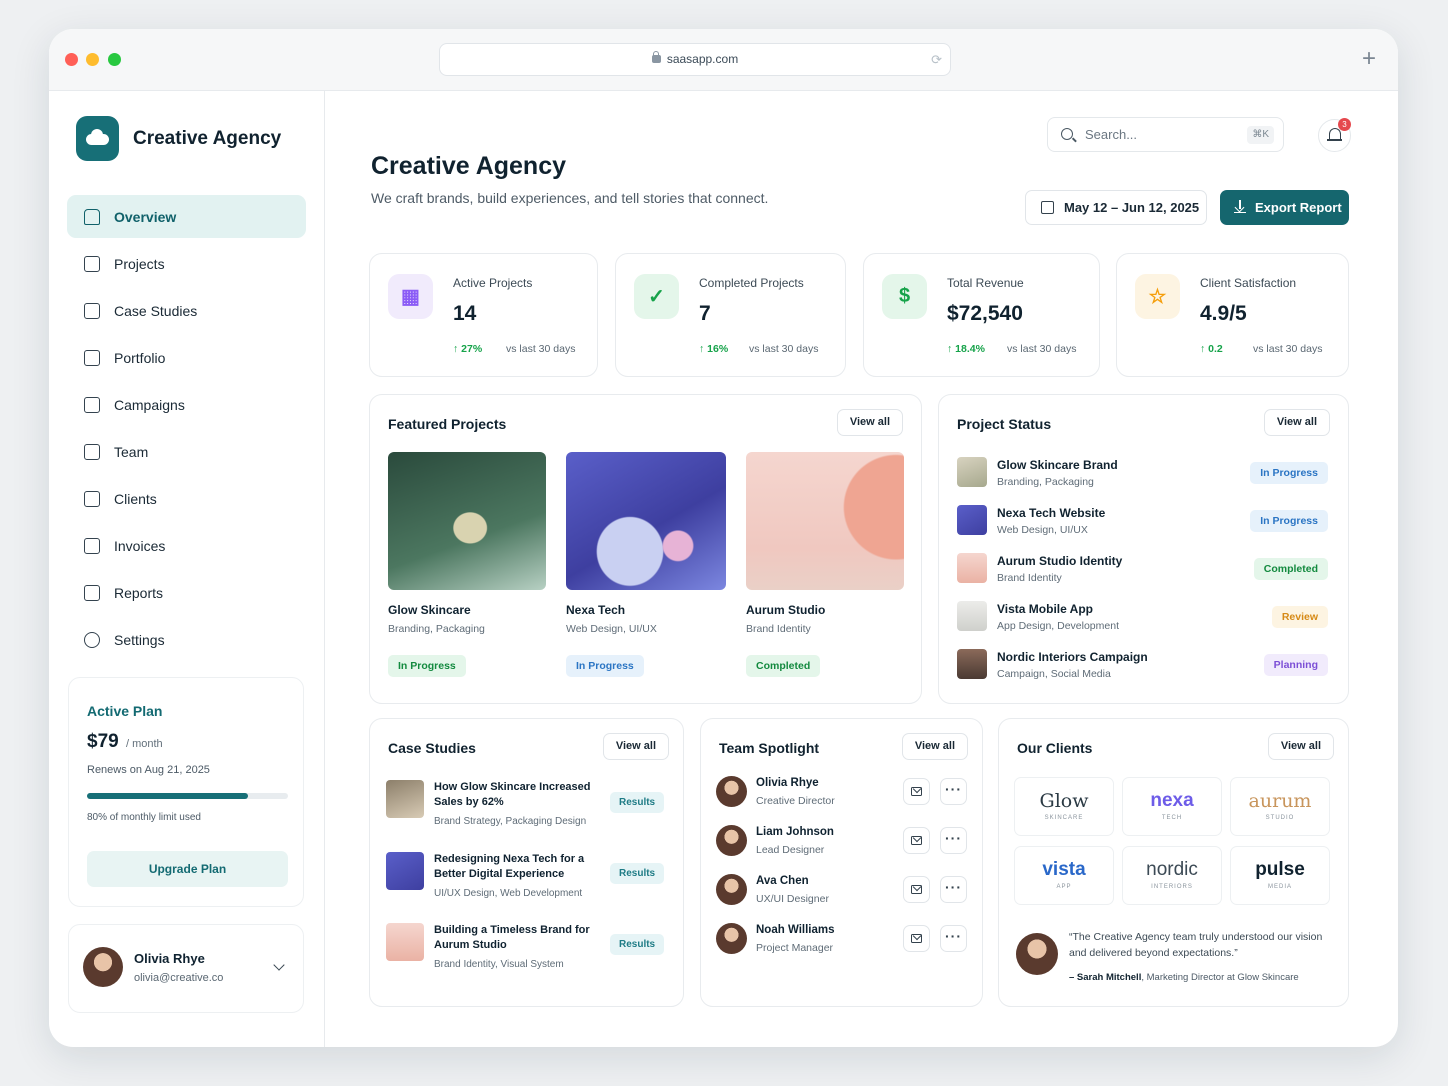 The image size is (1448, 1086). Describe the element at coordinates (1211, 349) in the screenshot. I see `stat-delta: ↑ 0.2` at that location.